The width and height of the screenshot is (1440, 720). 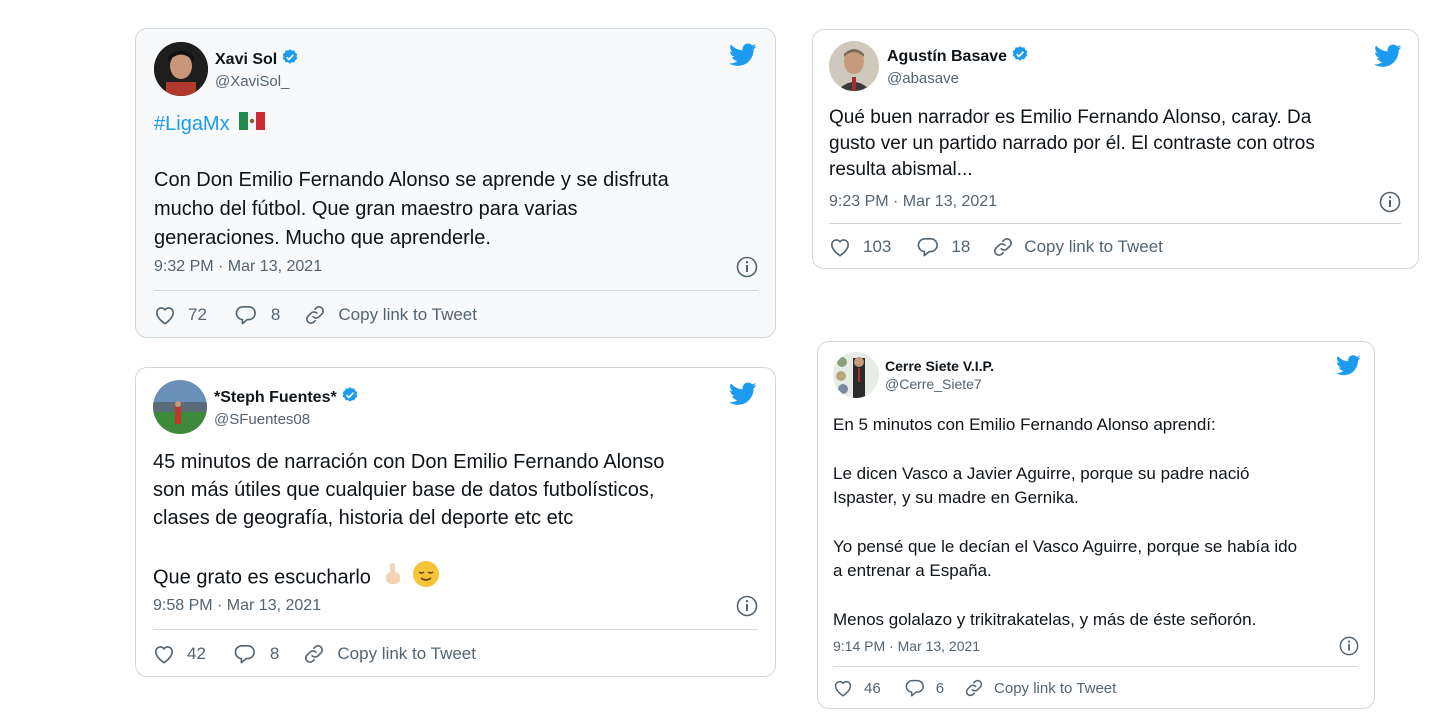 I want to click on author-name: Xavi Sol, so click(x=246, y=60).